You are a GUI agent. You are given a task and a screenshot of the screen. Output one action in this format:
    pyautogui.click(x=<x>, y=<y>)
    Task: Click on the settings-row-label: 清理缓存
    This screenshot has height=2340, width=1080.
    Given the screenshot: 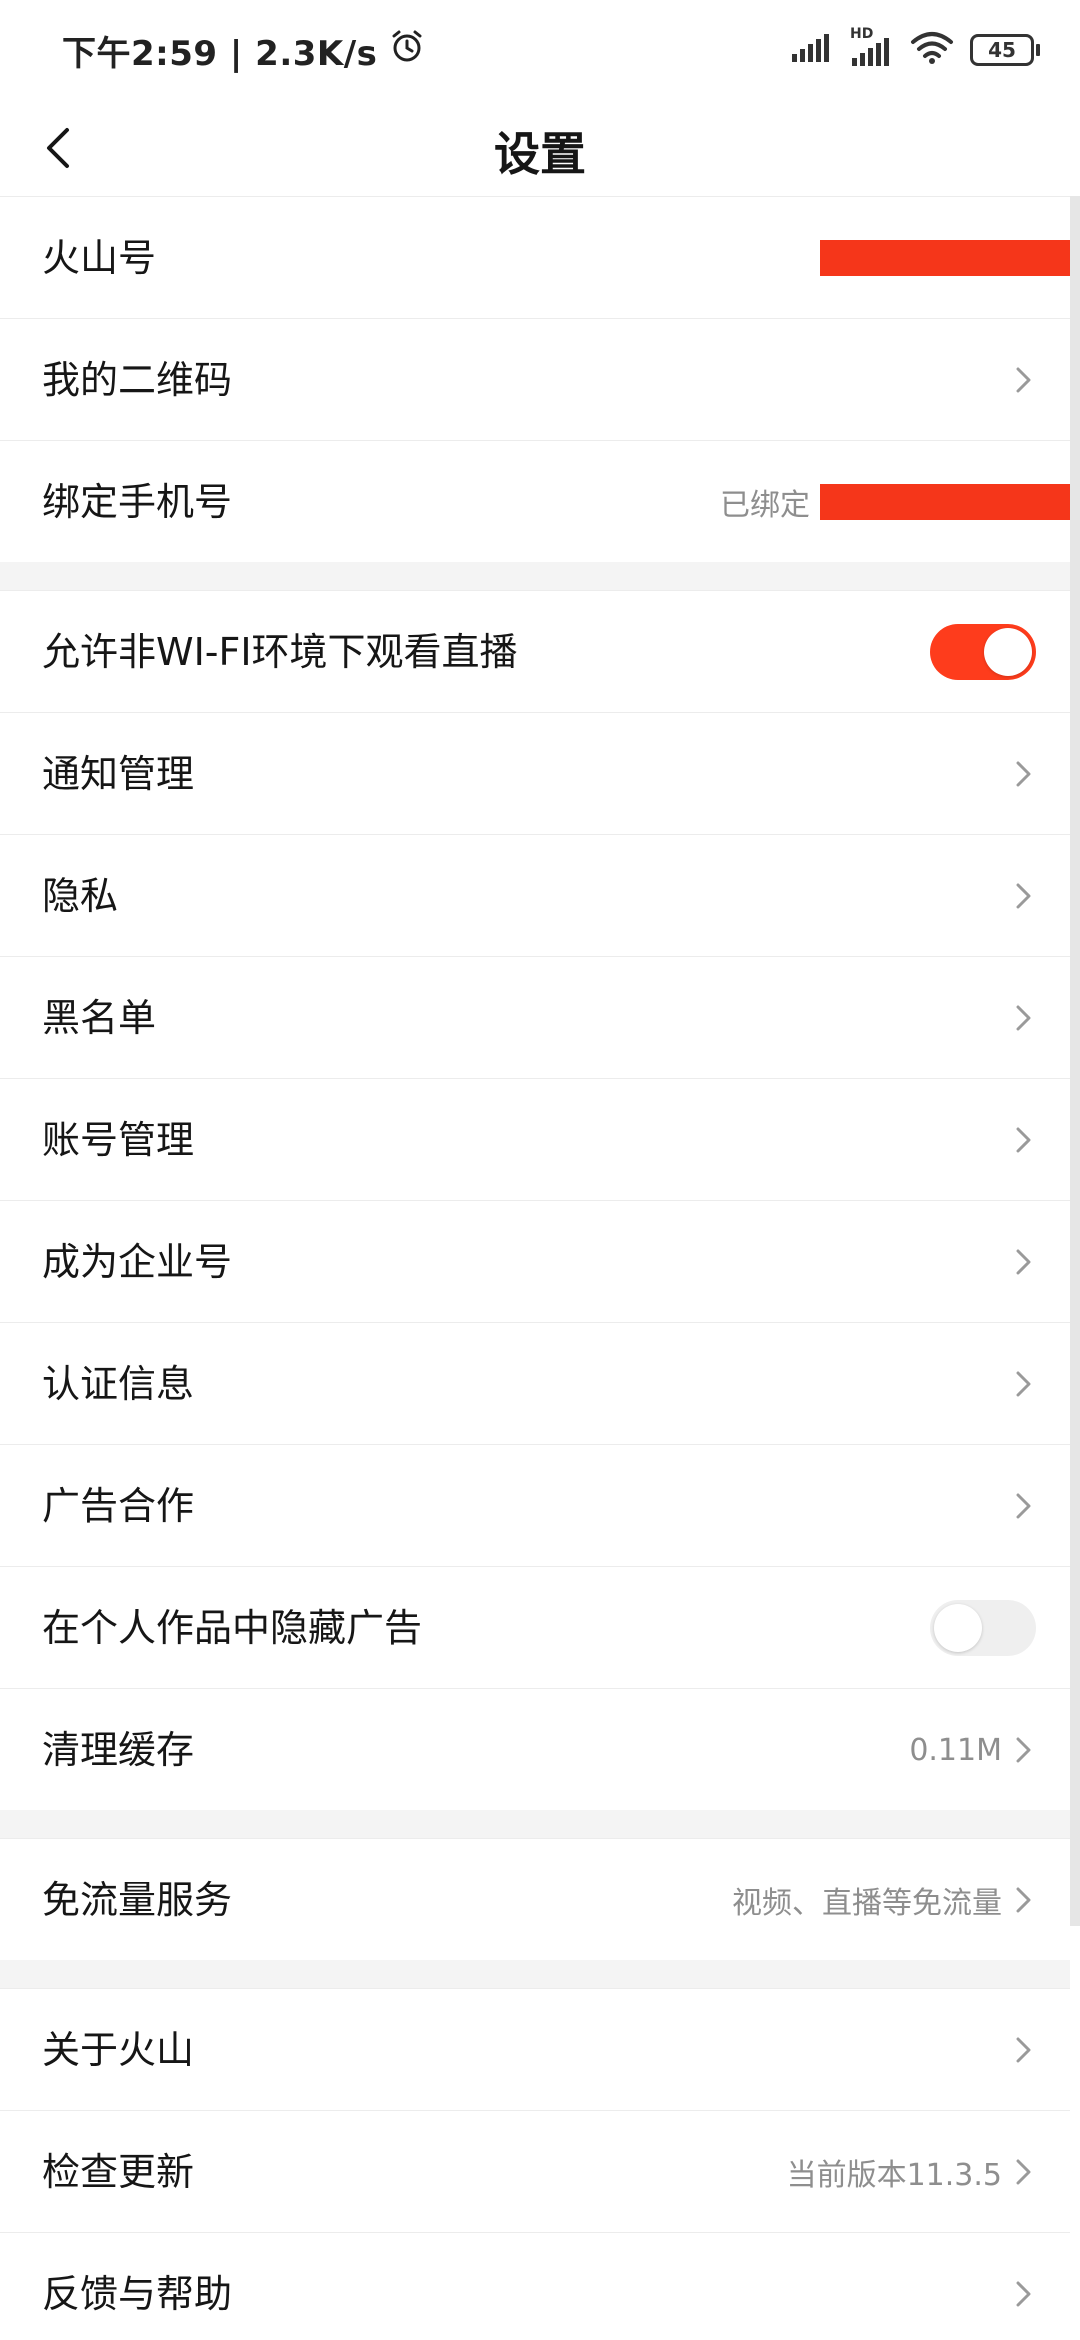 What is the action you would take?
    pyautogui.click(x=118, y=1750)
    